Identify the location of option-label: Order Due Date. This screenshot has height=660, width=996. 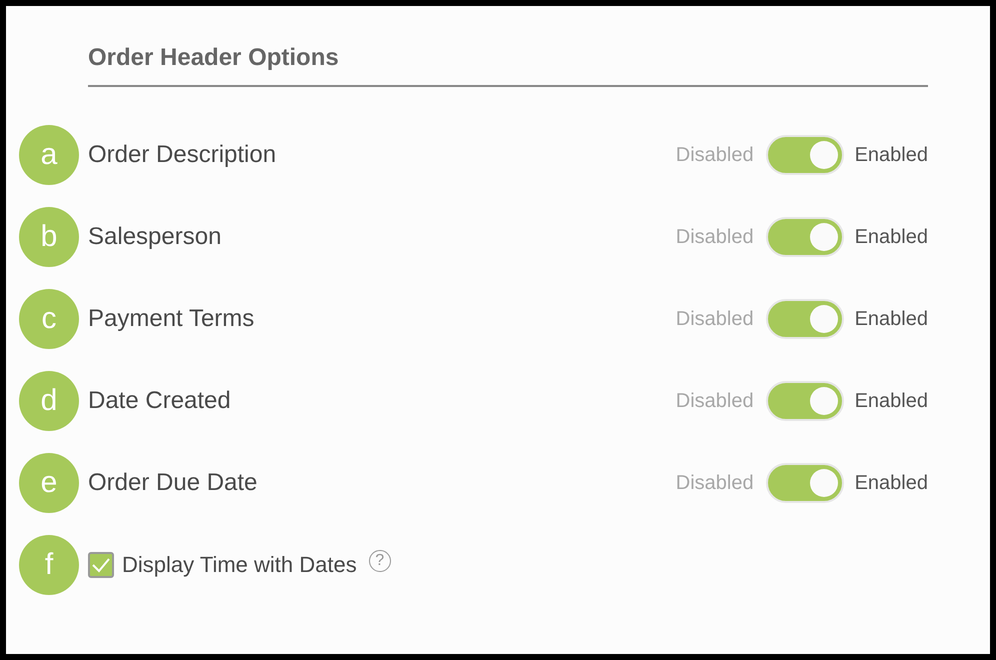
(173, 483).